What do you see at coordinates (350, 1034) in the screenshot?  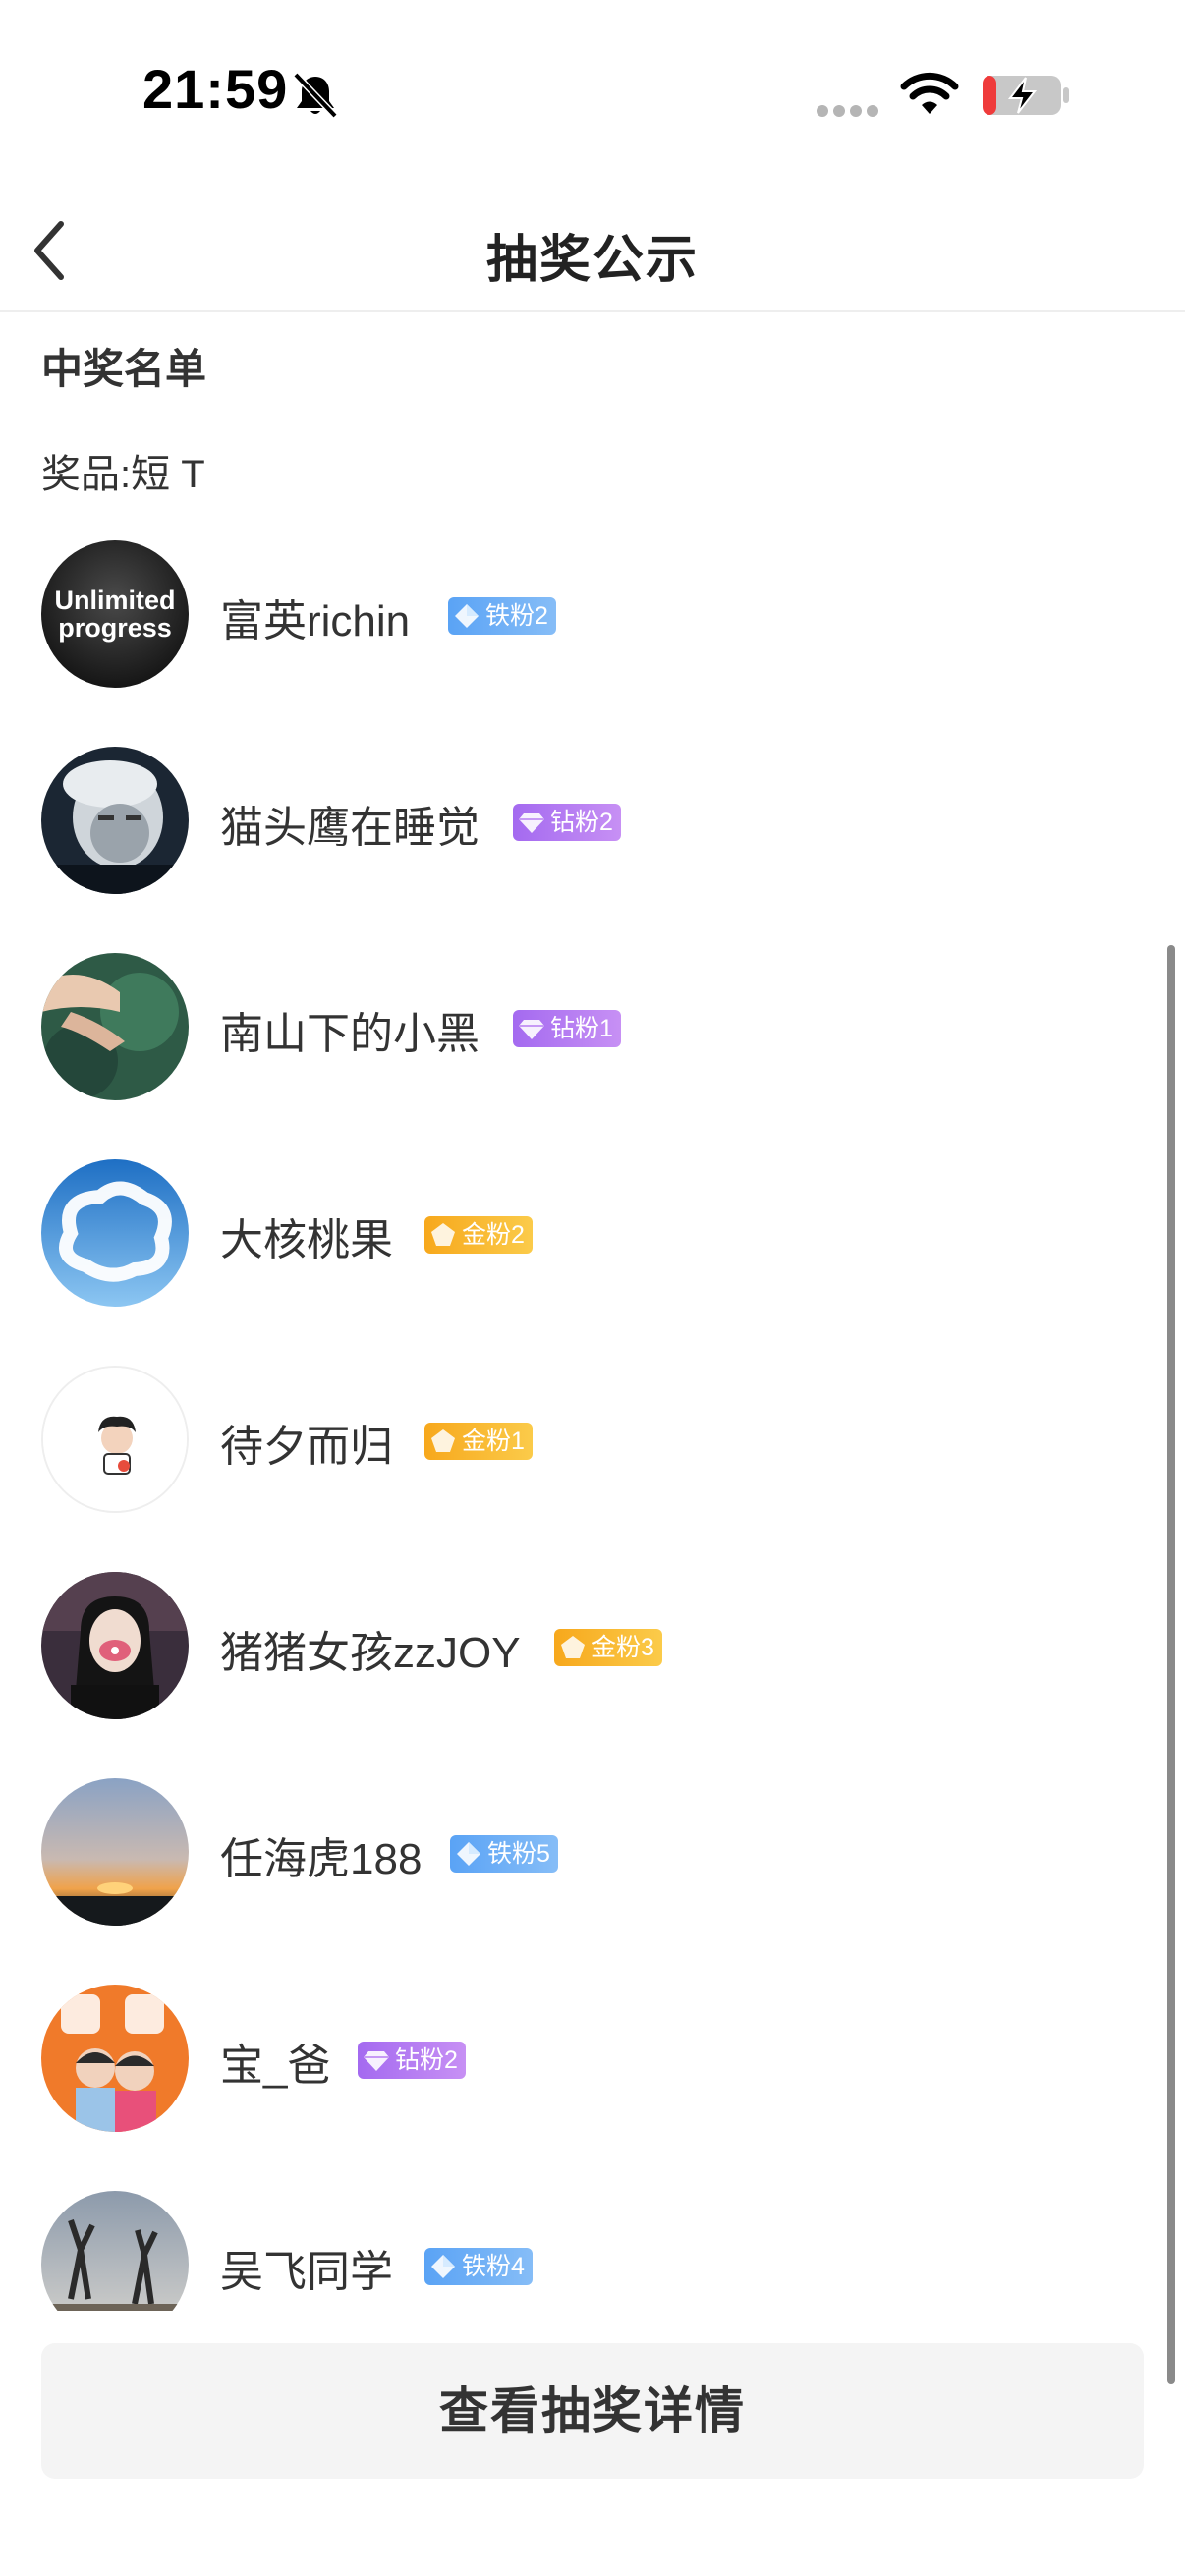 I see `winner-name: 南山下的小黑` at bounding box center [350, 1034].